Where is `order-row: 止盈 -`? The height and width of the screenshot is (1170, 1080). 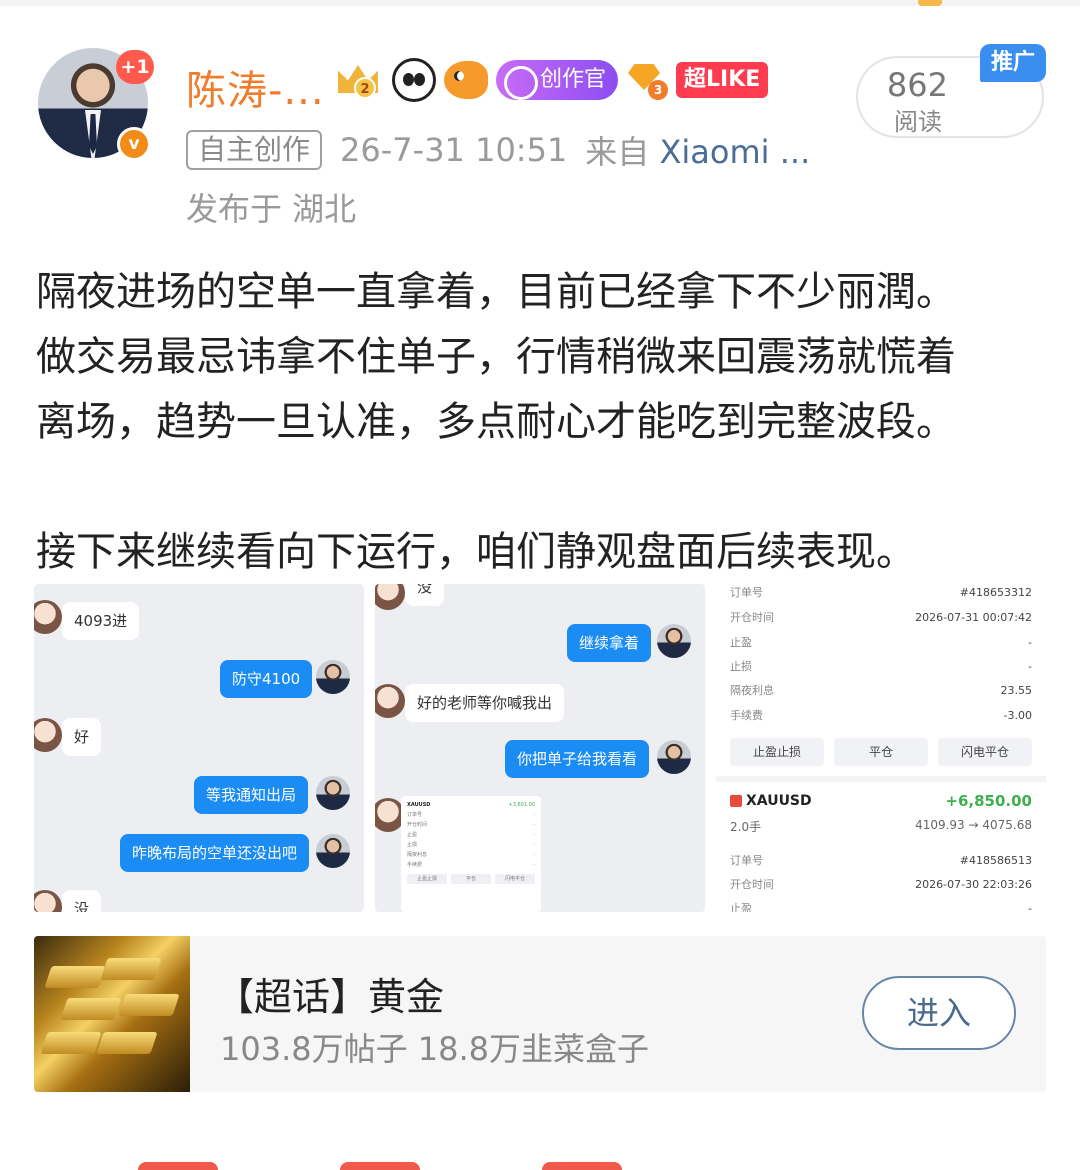
order-row: 止盈 - is located at coordinates (881, 643).